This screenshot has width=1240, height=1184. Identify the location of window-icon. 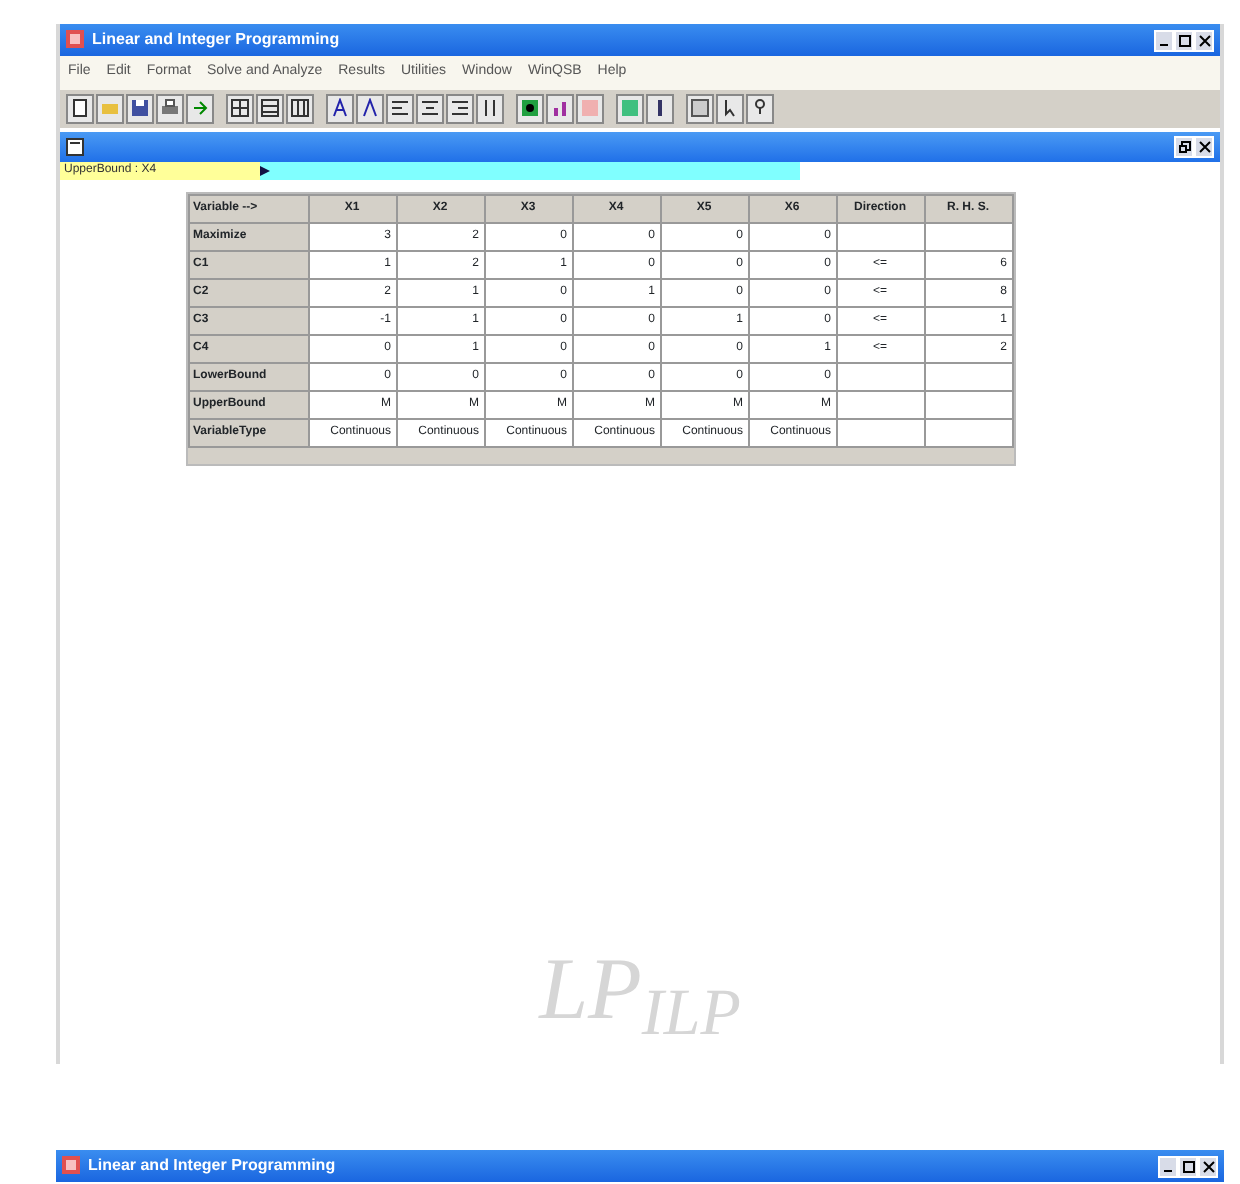
(700, 108).